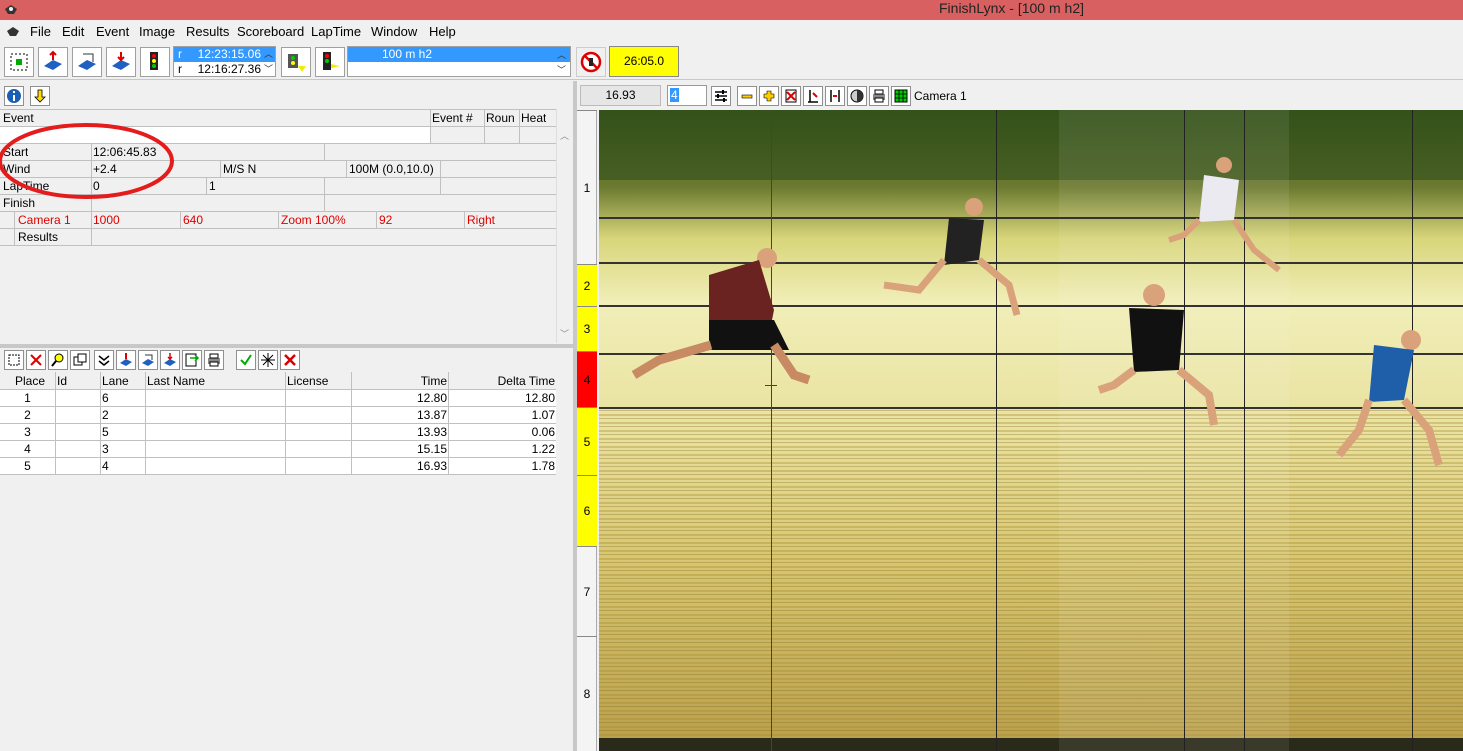  Describe the element at coordinates (502, 381) in the screenshot. I see `col-delta-time: Delta Time` at that location.